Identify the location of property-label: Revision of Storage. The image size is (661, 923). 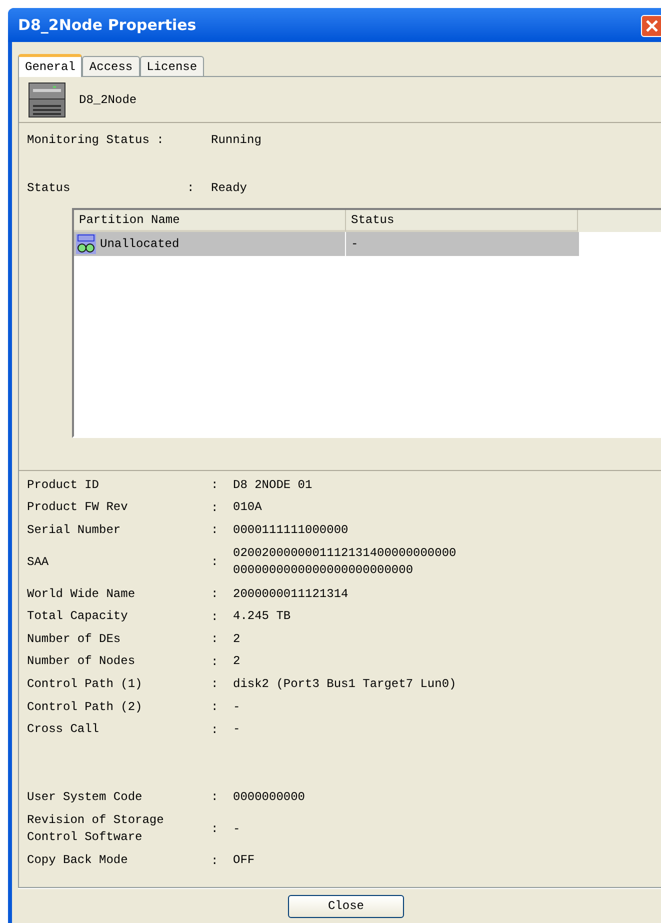
(96, 821).